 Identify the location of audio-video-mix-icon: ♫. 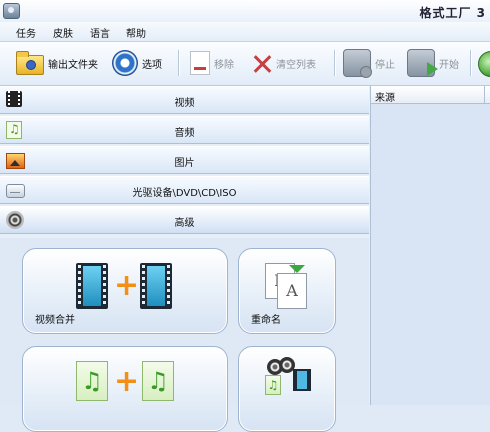
(290, 379).